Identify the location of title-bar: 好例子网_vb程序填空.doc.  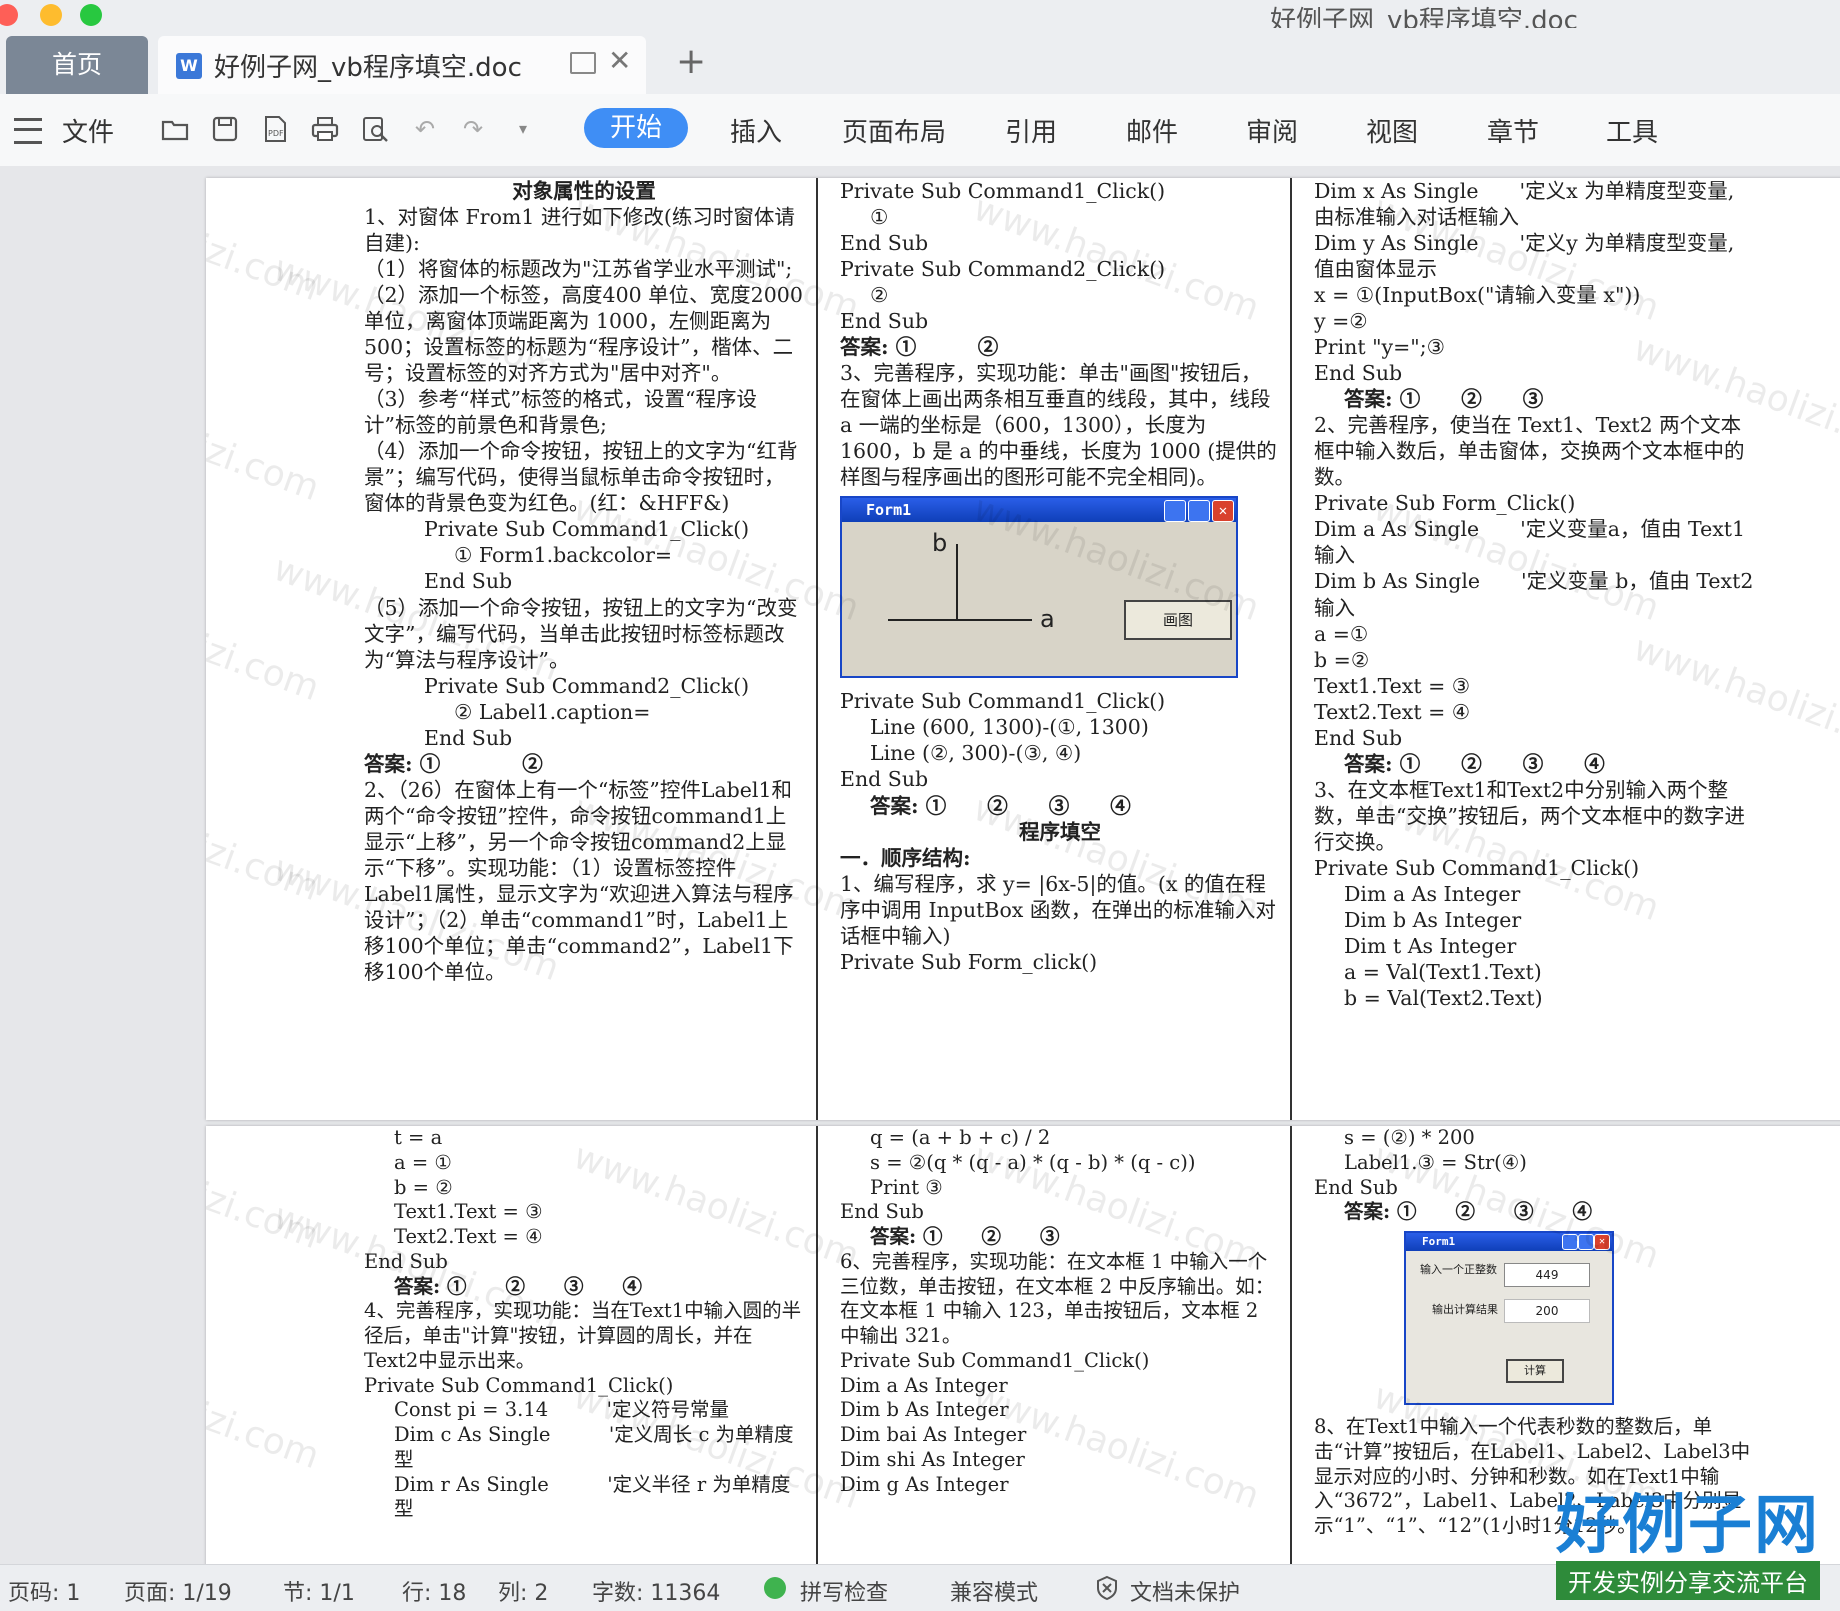
(920, 18).